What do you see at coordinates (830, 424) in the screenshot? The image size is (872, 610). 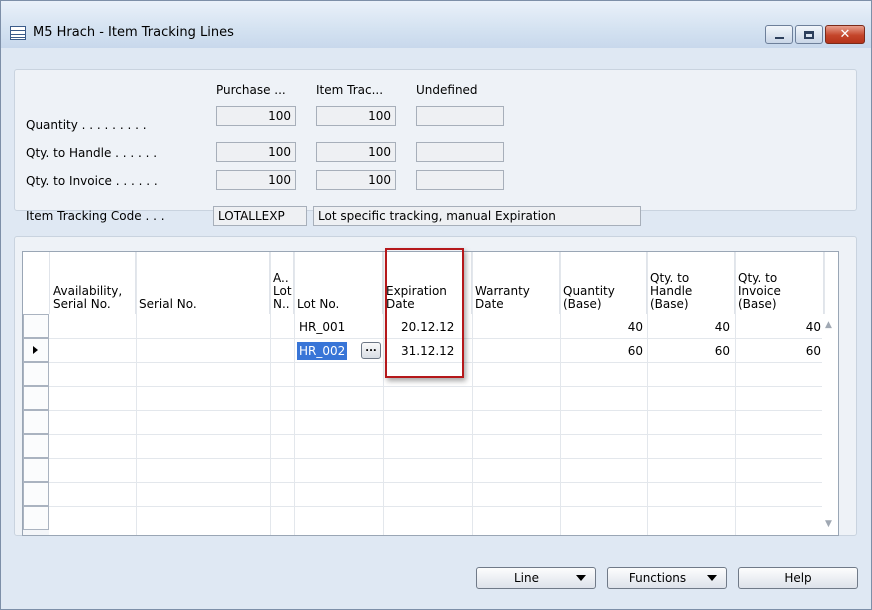 I see `grid-vertical-scrollbar: ▲ ▼` at bounding box center [830, 424].